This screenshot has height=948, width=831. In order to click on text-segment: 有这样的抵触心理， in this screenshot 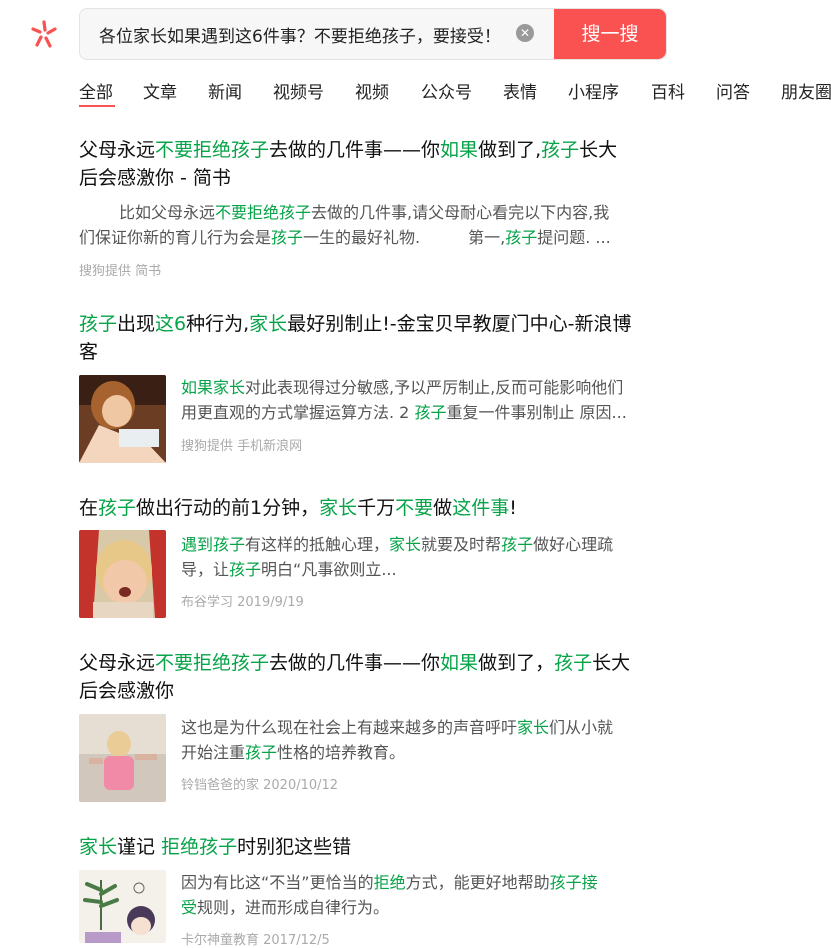, I will do `click(317, 544)`.